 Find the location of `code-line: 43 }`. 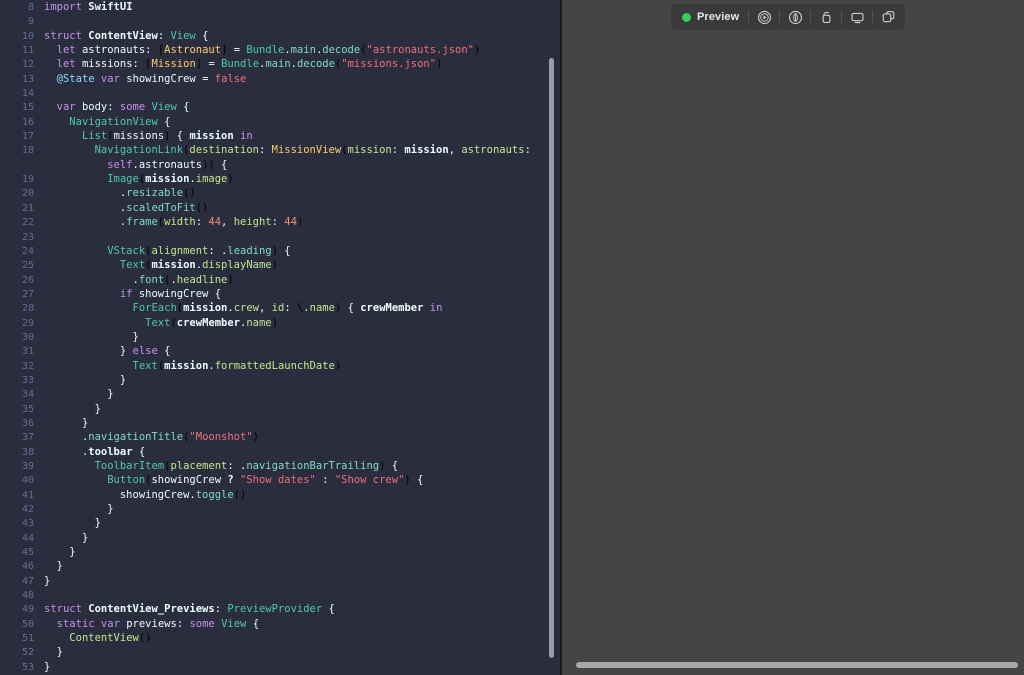

code-line: 43 } is located at coordinates (265, 523).